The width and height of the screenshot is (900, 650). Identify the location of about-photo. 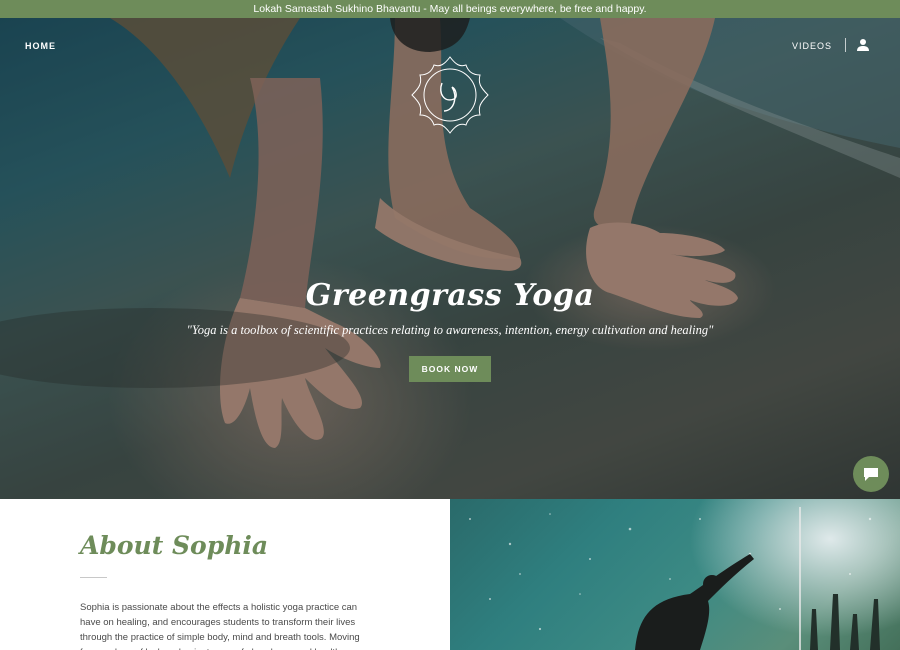
(675, 574).